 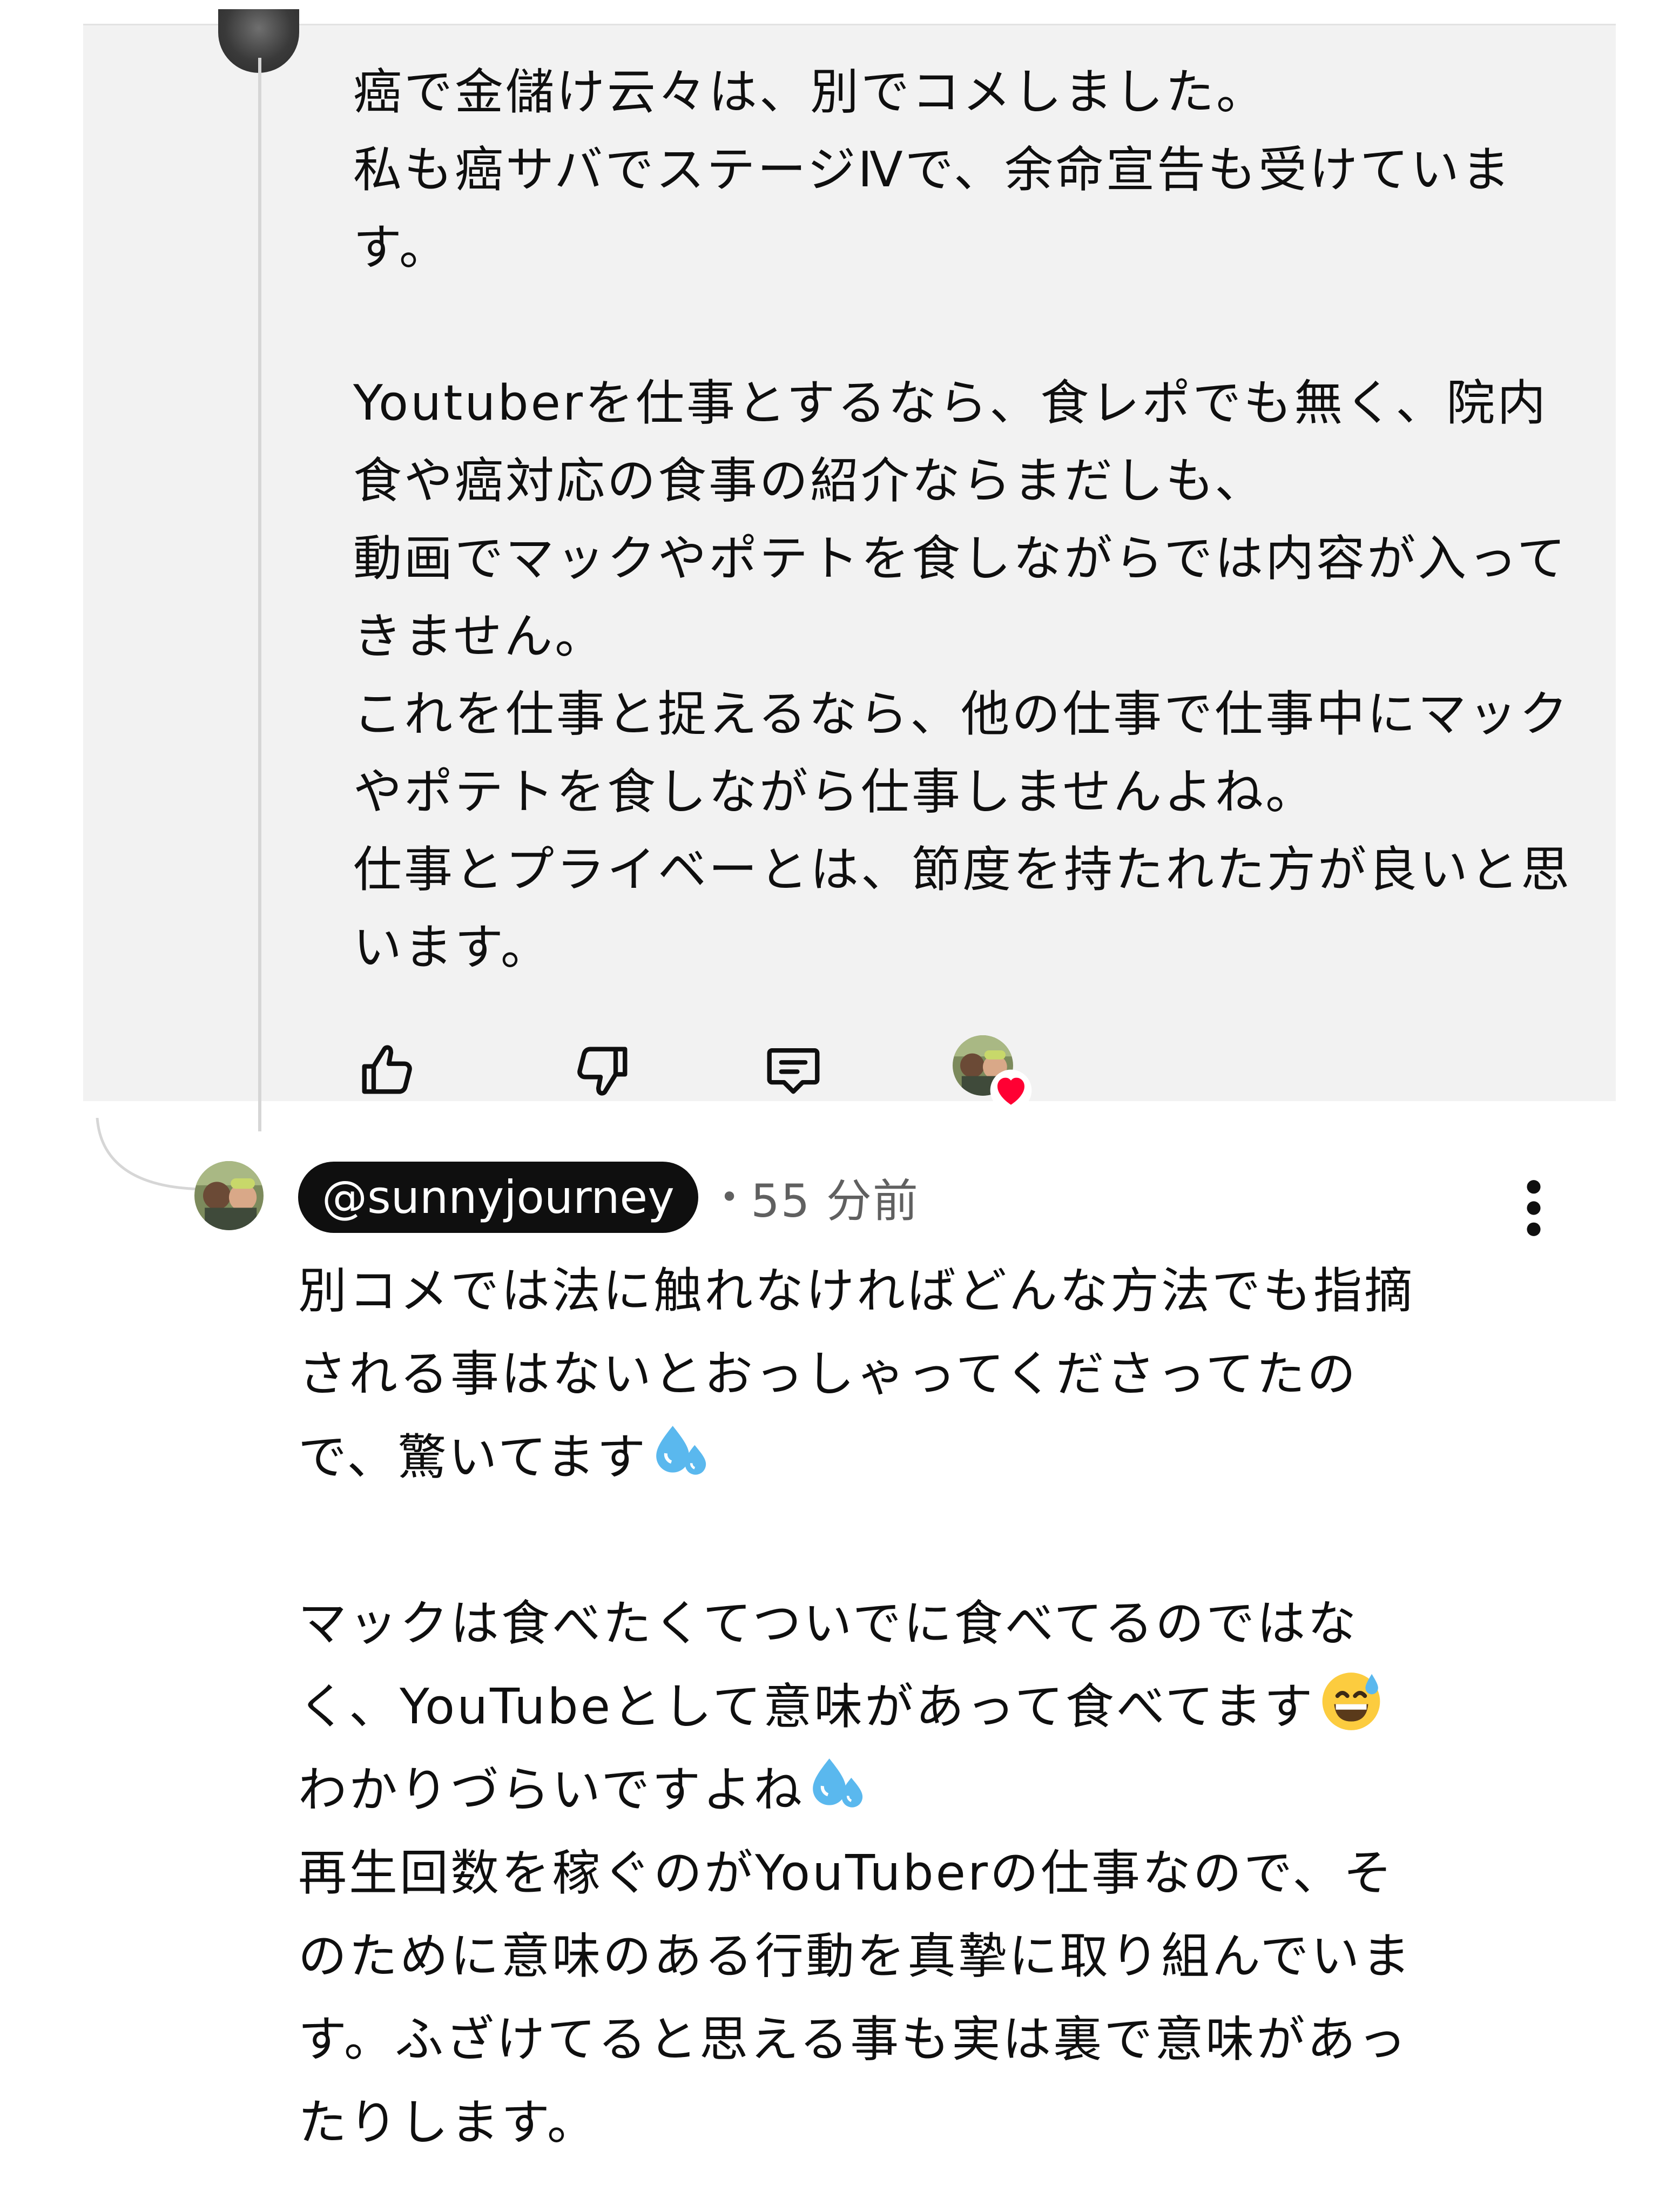 I want to click on comment-line: 食や癌対応の食事の紹介ならまだしも、, so click(x=809, y=481).